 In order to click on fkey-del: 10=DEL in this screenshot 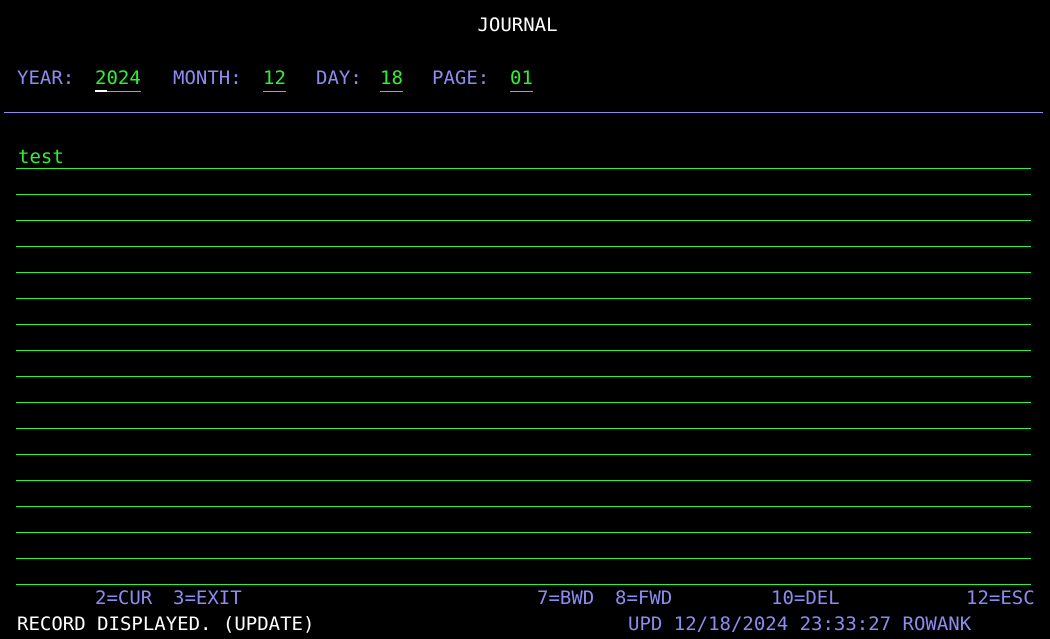, I will do `click(805, 598)`.